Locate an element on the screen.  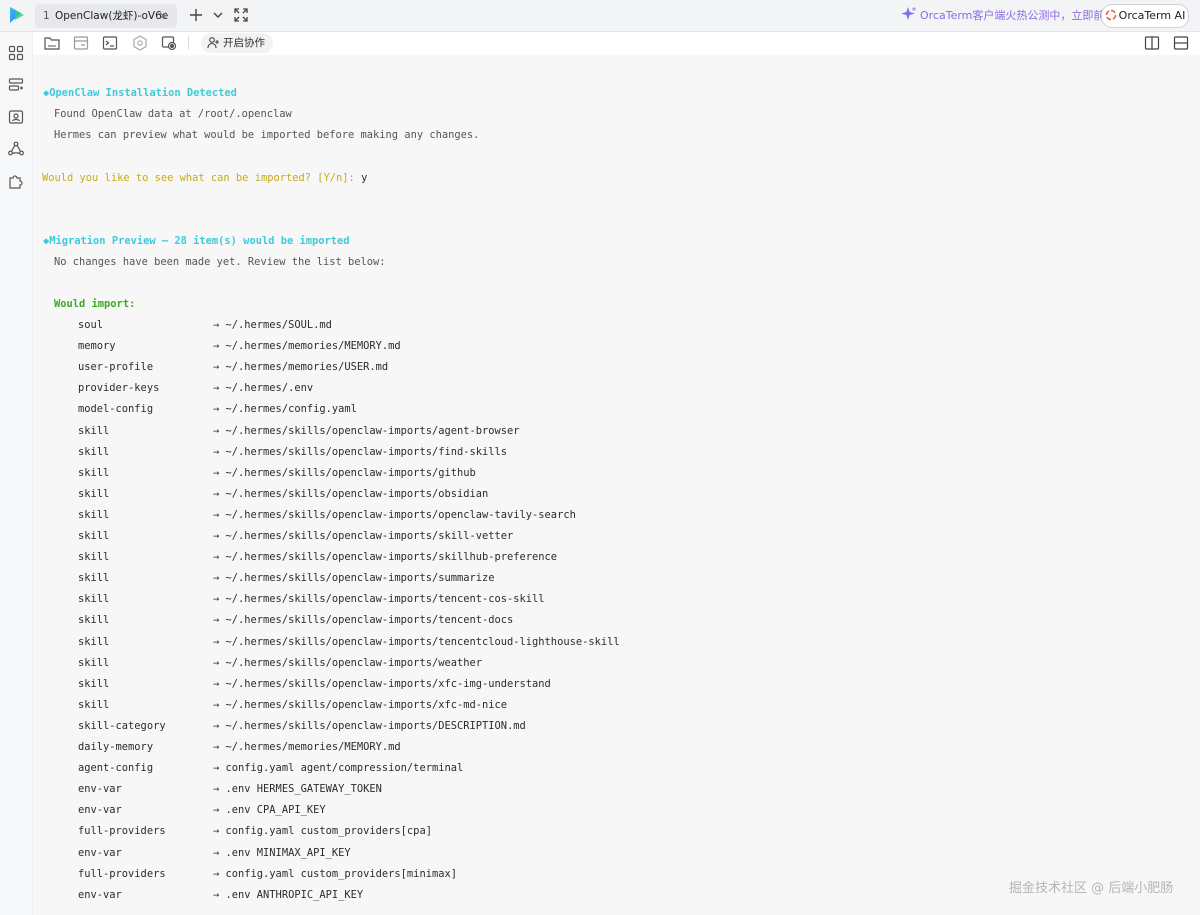
close-icon: ✕ is located at coordinates (163, 16).